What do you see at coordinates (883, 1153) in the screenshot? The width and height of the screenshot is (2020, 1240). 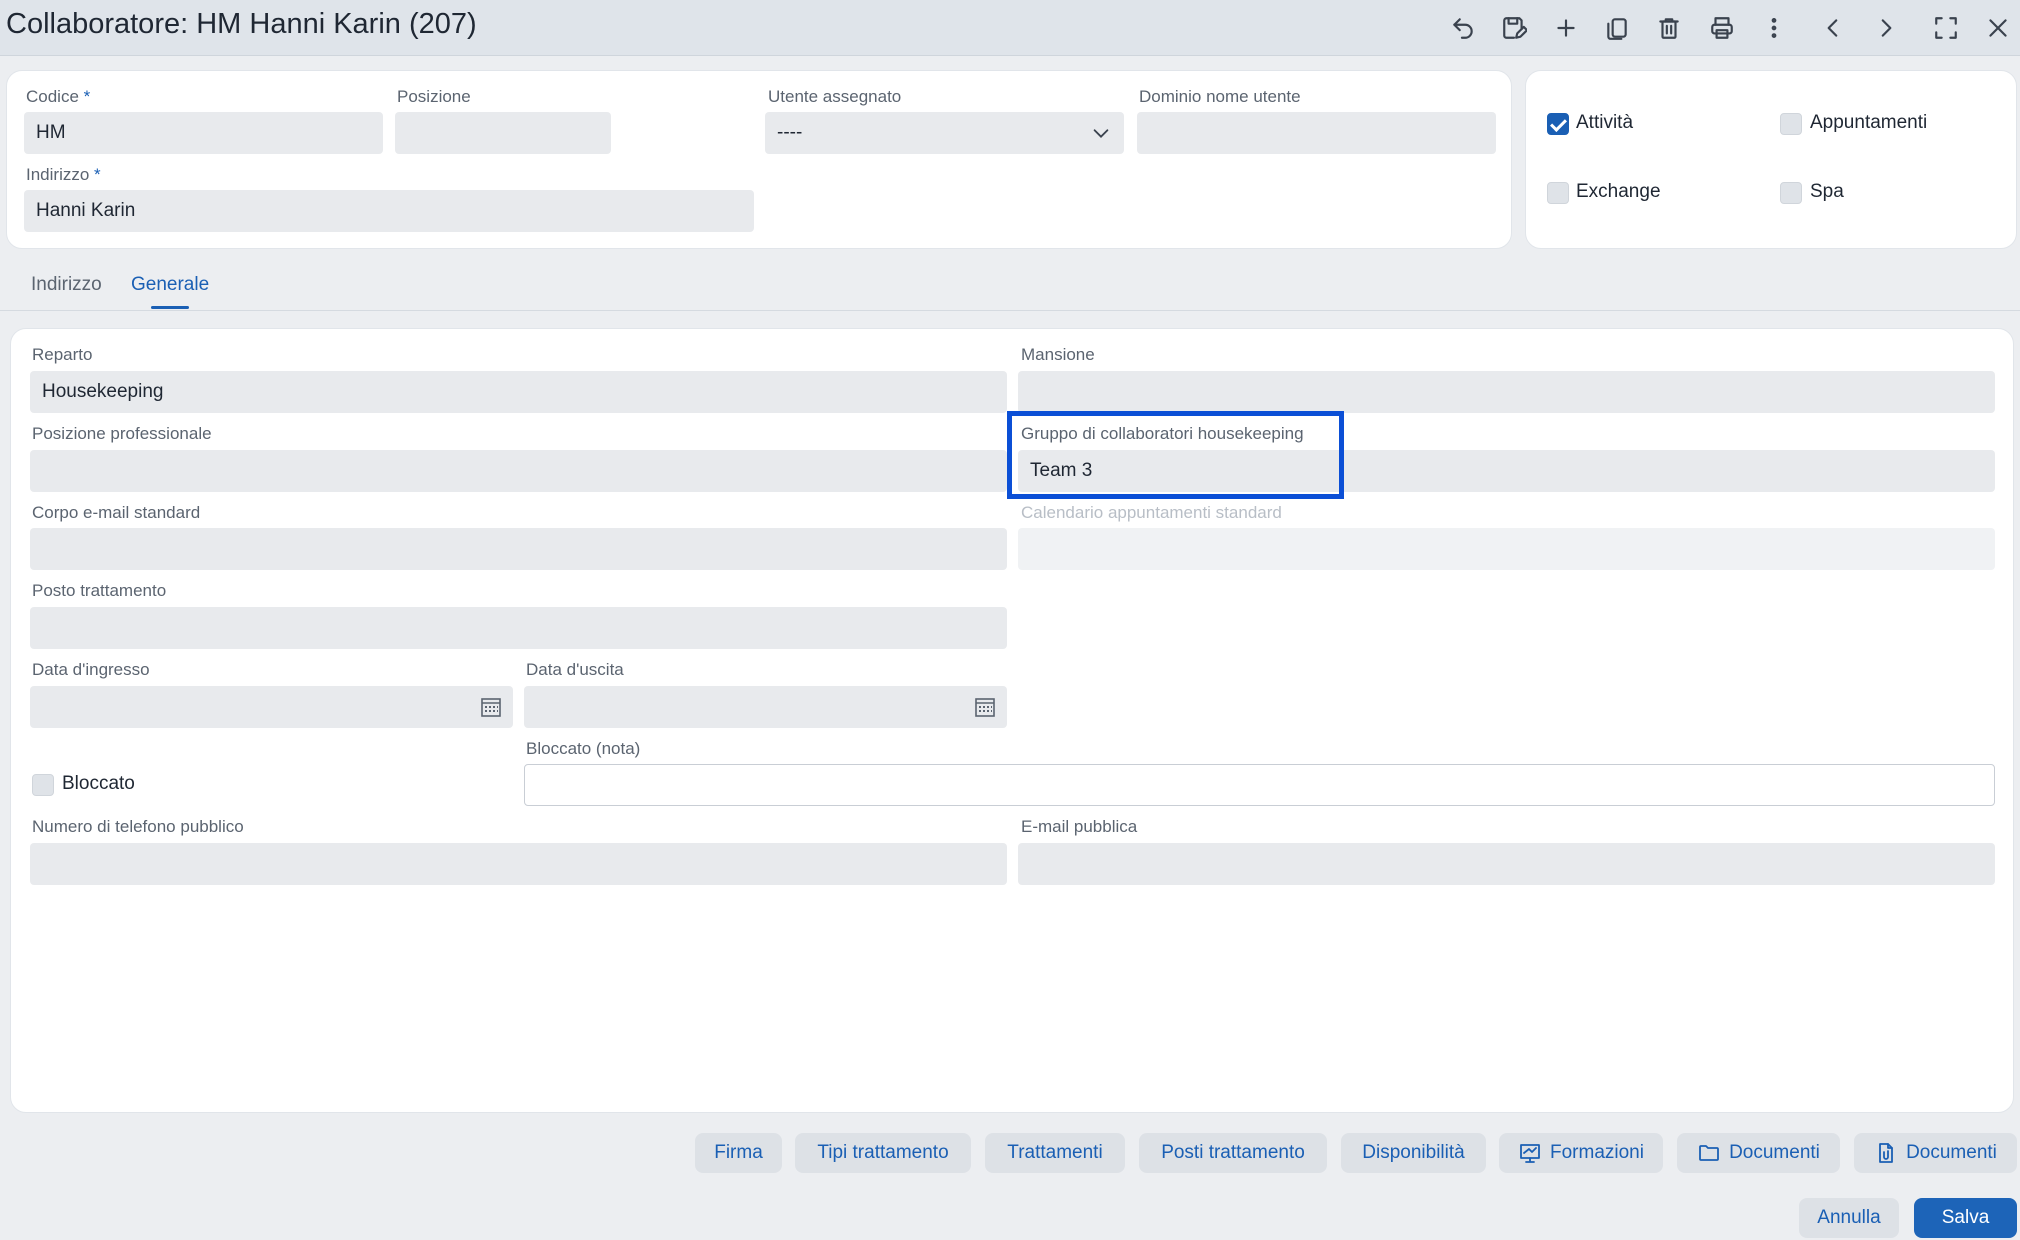 I see `tipi-trattamento-button: Tipi trattamento` at bounding box center [883, 1153].